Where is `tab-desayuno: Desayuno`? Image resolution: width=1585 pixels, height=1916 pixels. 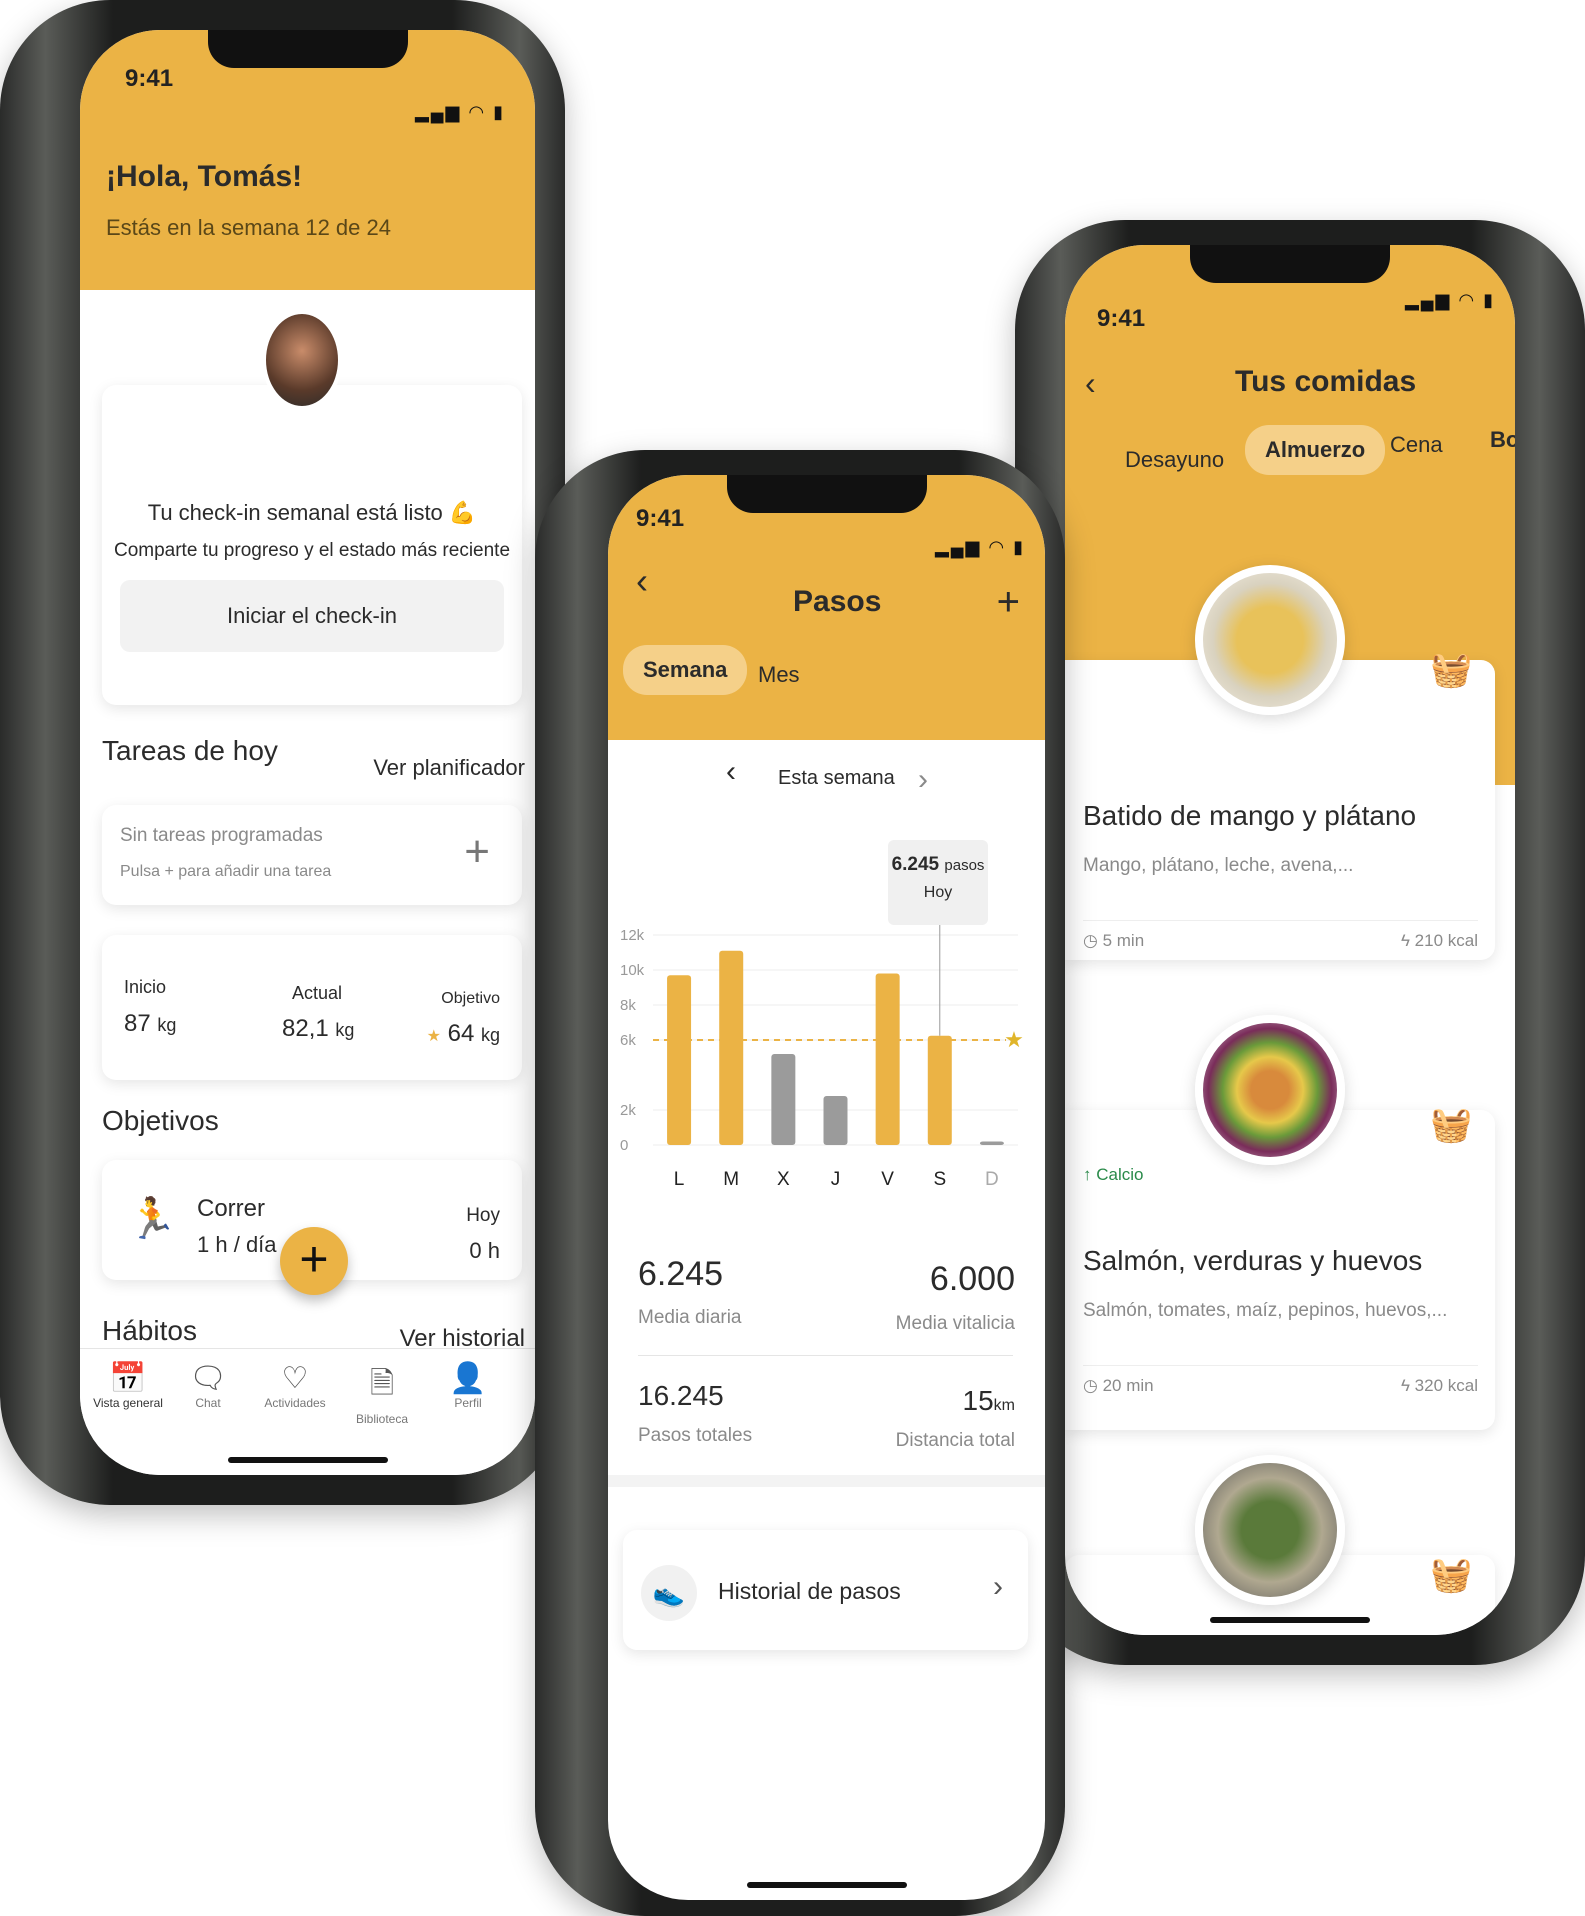
tab-desayuno: Desayuno is located at coordinates (1174, 460).